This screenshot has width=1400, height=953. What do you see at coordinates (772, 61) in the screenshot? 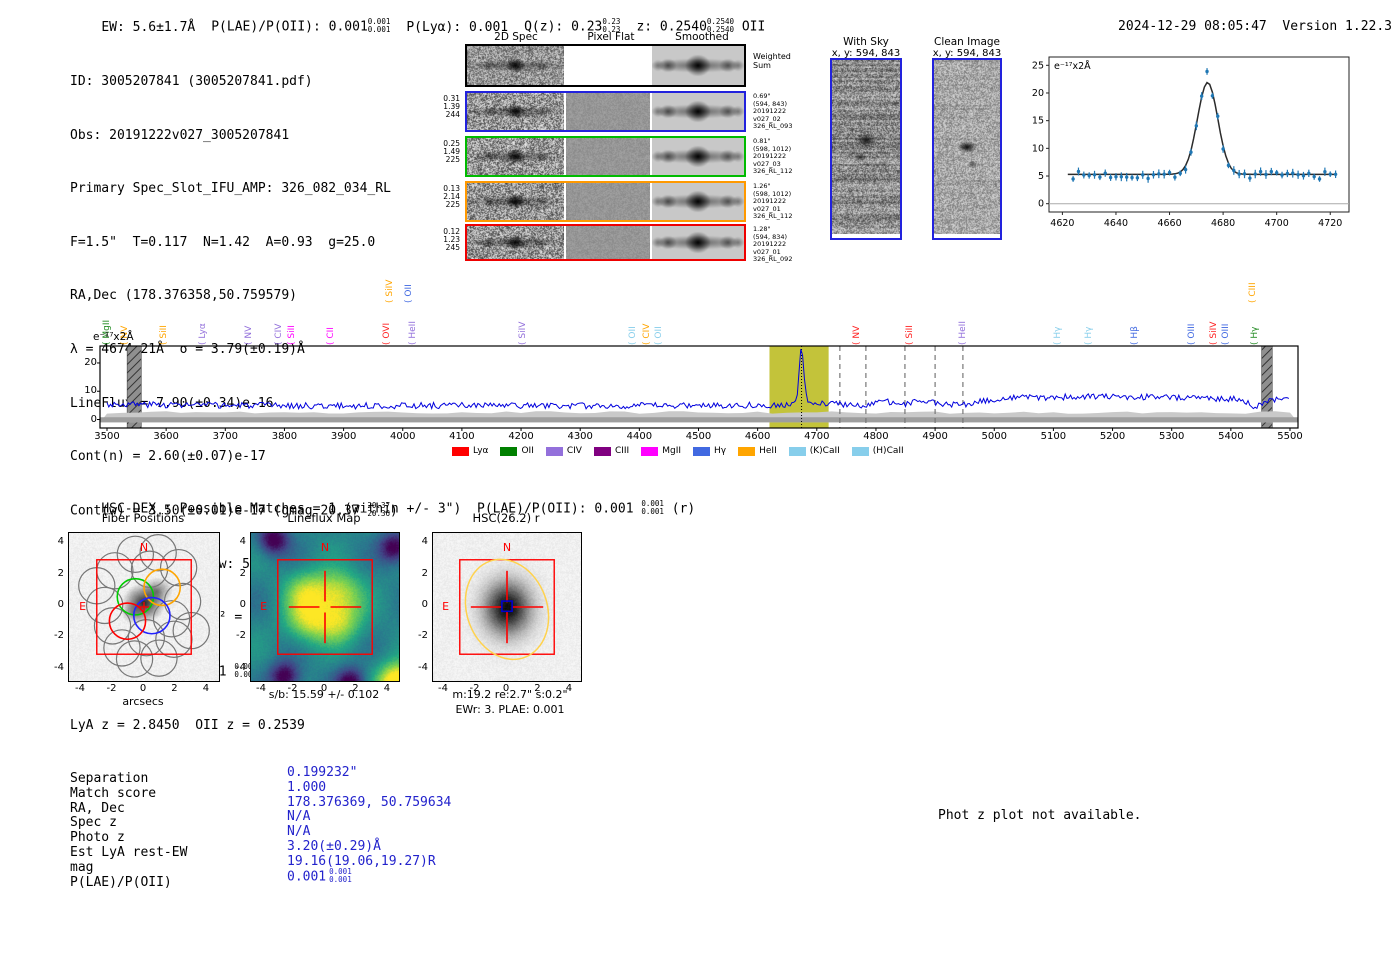
I see `cutout-right-label: Weighted Sum` at bounding box center [772, 61].